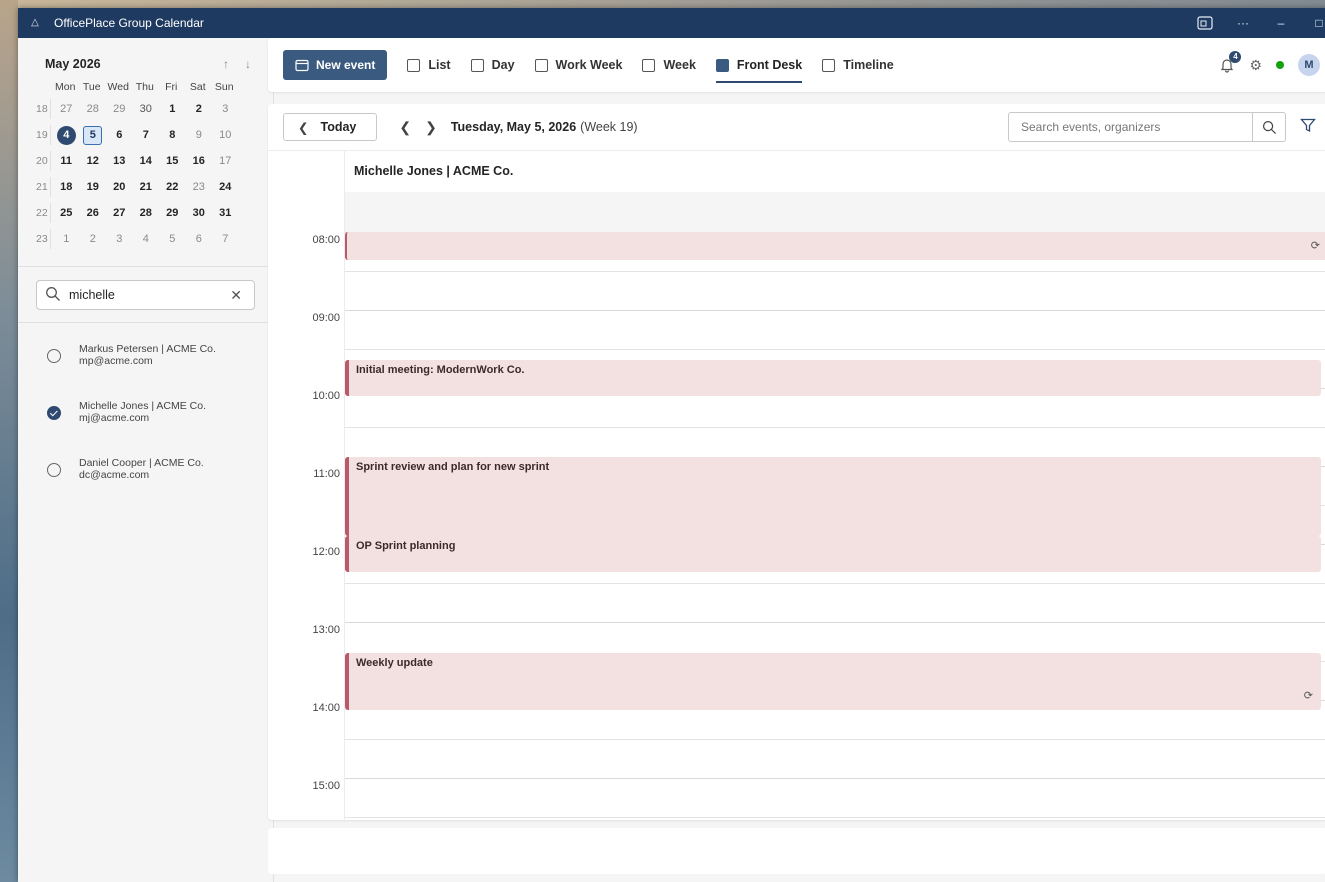 Image resolution: width=1325 pixels, height=882 pixels. What do you see at coordinates (431, 127) in the screenshot?
I see `next-day-icon: ❯` at bounding box center [431, 127].